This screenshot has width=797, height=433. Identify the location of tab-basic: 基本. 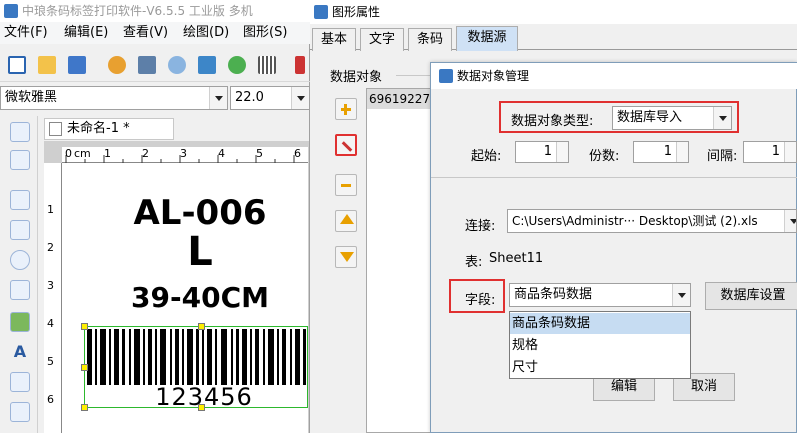
(334, 39).